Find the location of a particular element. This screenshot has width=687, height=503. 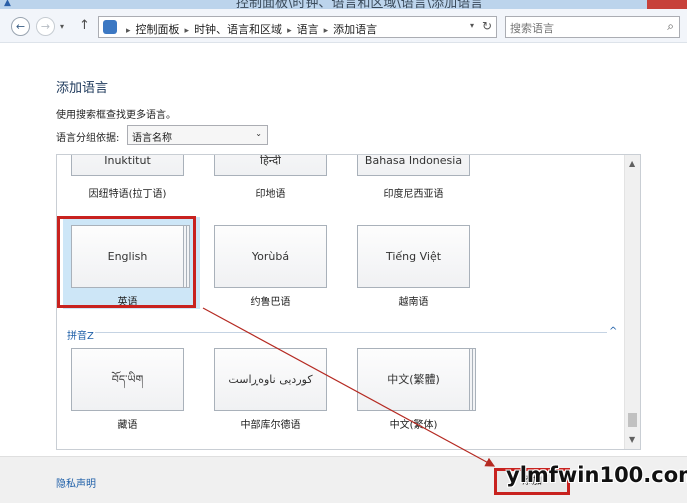

search-box: ⌕ is located at coordinates (592, 27).